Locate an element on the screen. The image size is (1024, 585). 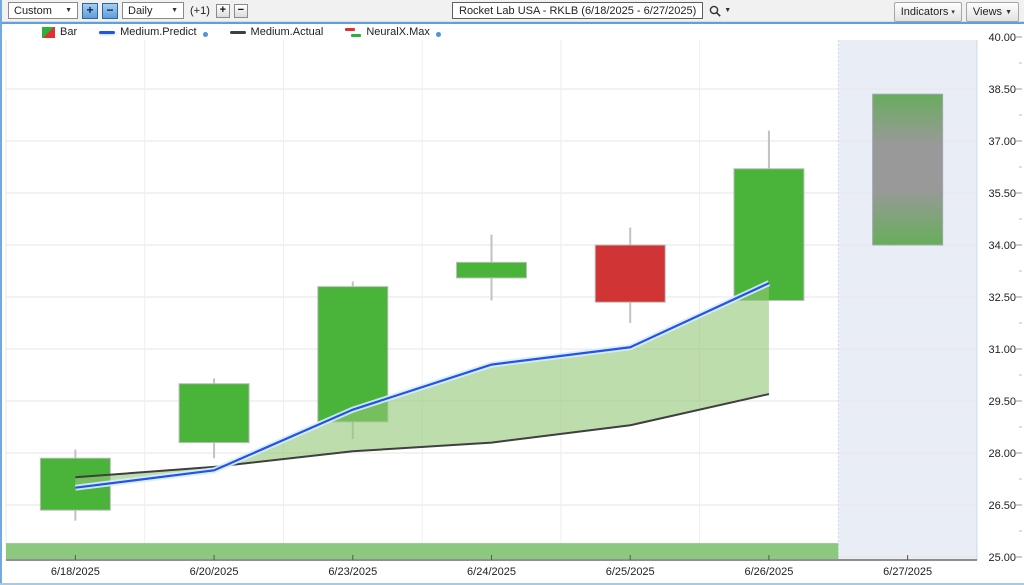
svg-text: 28.00 is located at coordinates (1002, 454).